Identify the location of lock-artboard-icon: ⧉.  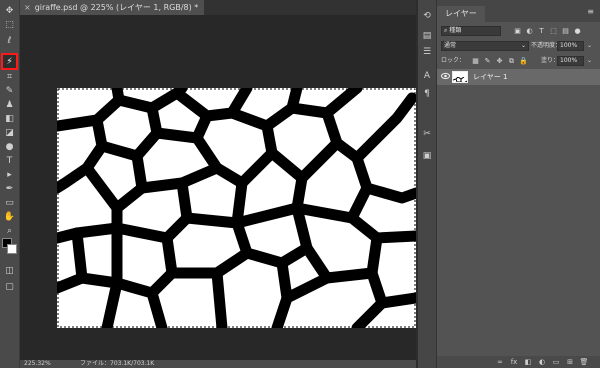
(511, 61).